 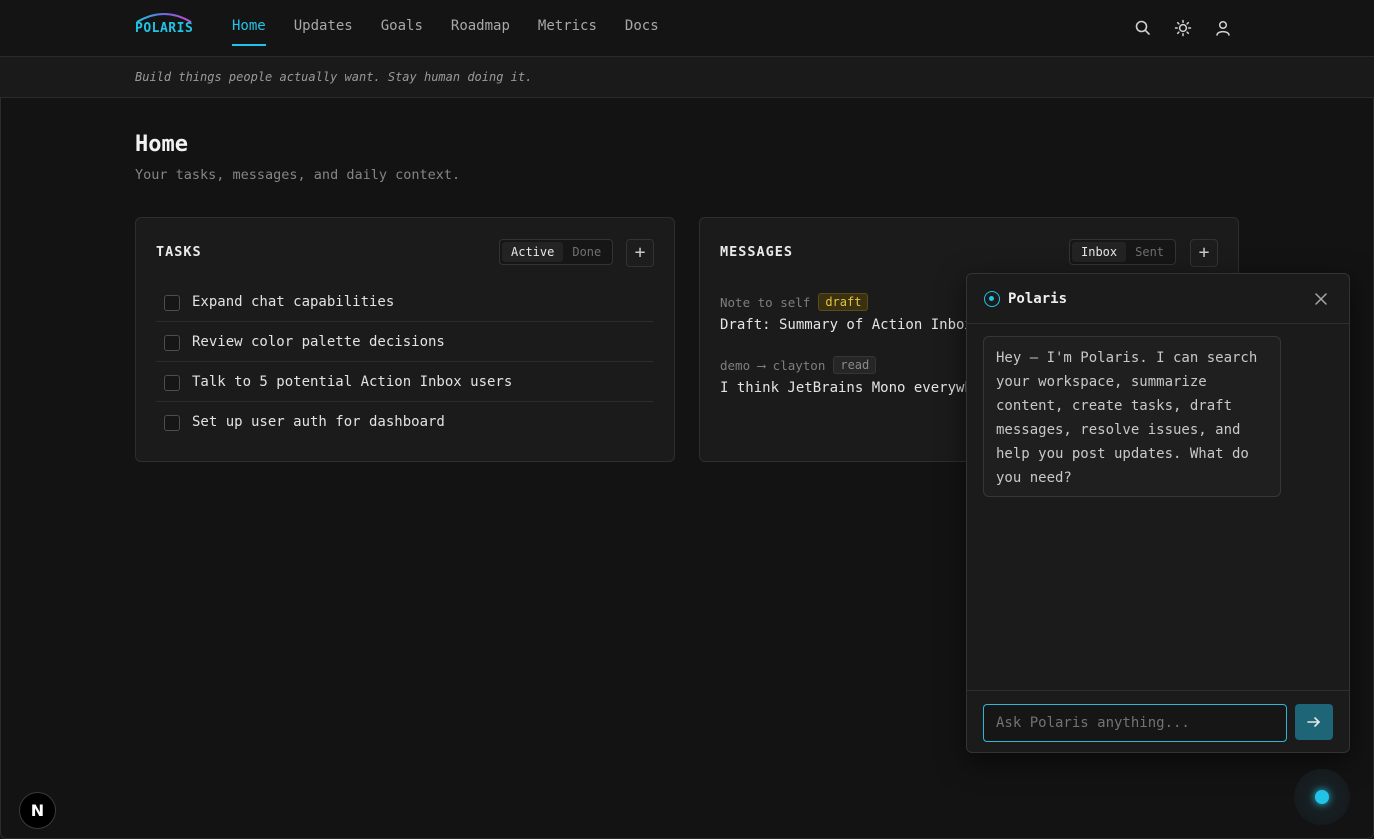 What do you see at coordinates (1149, 252) in the screenshot?
I see `tab-sent: Sent` at bounding box center [1149, 252].